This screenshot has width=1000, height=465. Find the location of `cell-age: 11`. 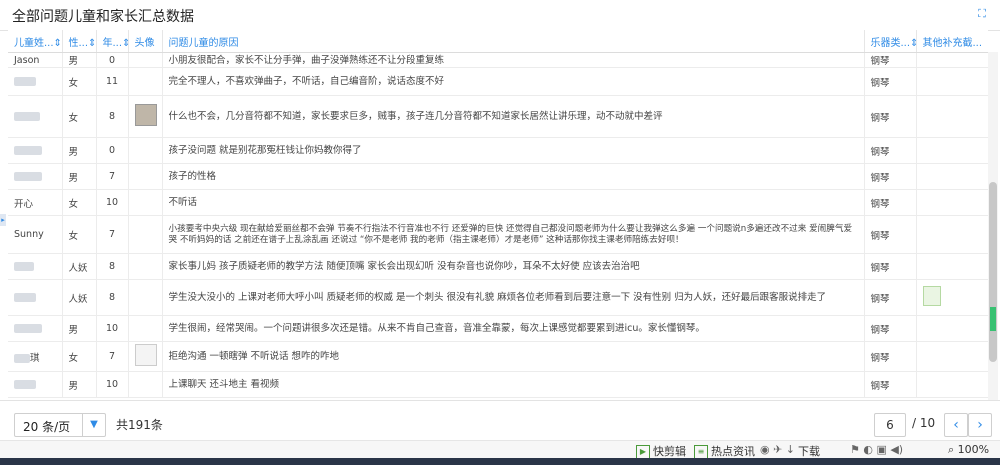

cell-age: 11 is located at coordinates (112, 81).